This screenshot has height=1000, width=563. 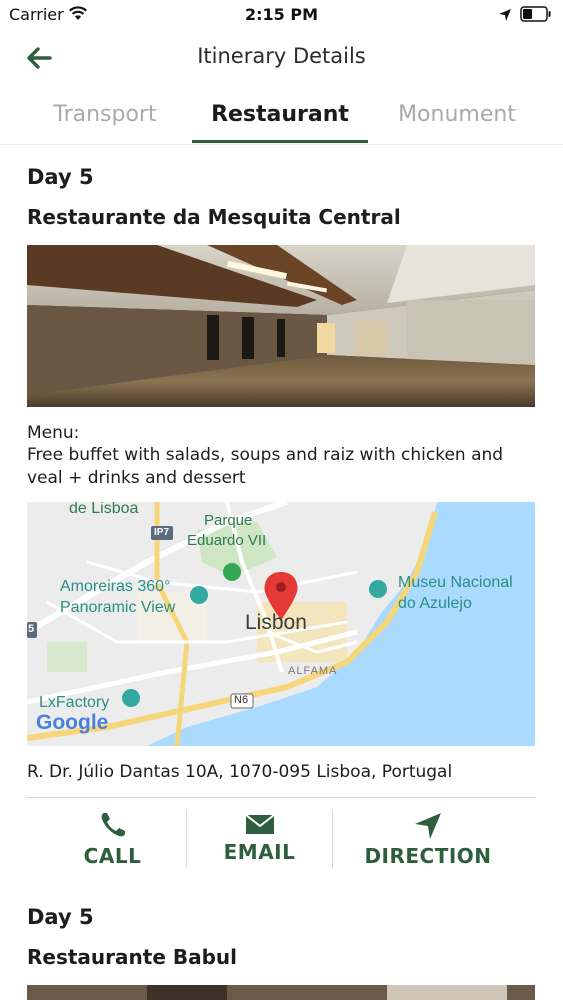 I want to click on tab-transport: Transport, so click(x=105, y=114).